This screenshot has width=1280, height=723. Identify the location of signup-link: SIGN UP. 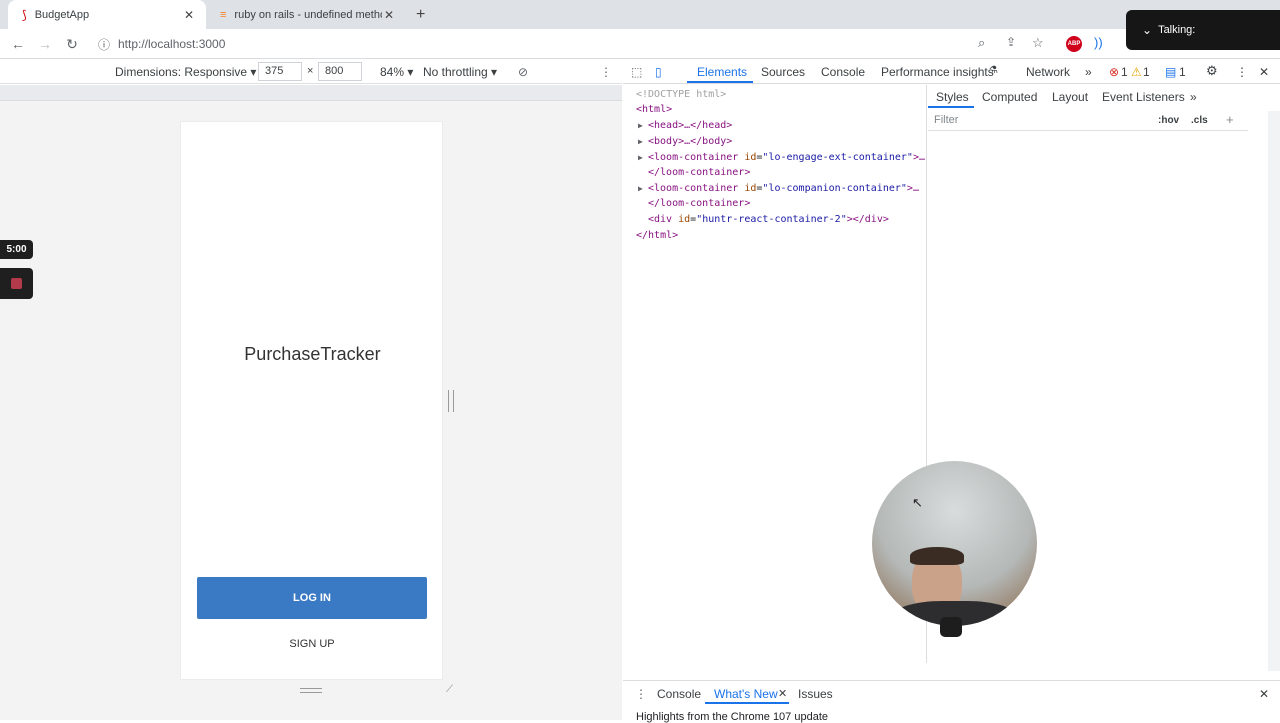
(312, 644).